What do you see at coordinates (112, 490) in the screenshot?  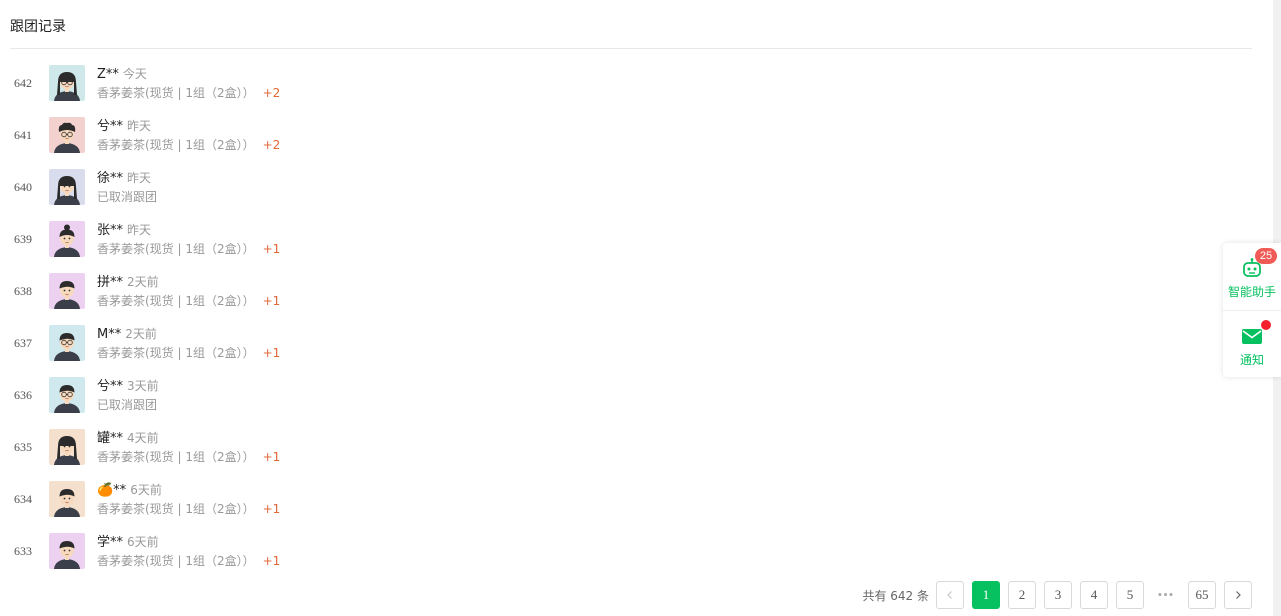 I see `user-name: 🍊**` at bounding box center [112, 490].